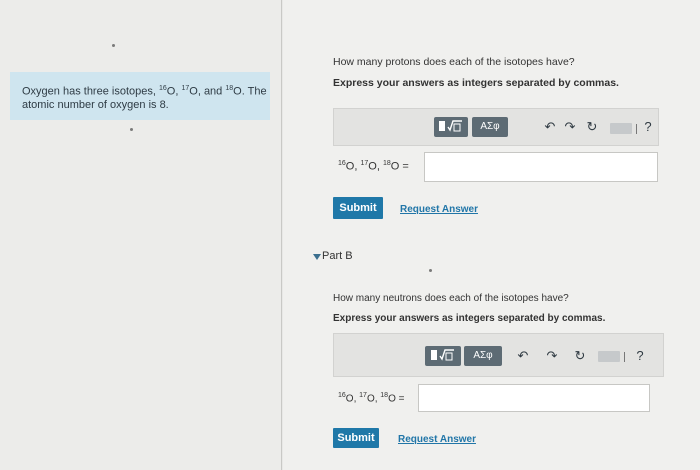  Describe the element at coordinates (90, 91) in the screenshot. I see `context-text-prefix: Oxygen has three isotopes,` at that location.